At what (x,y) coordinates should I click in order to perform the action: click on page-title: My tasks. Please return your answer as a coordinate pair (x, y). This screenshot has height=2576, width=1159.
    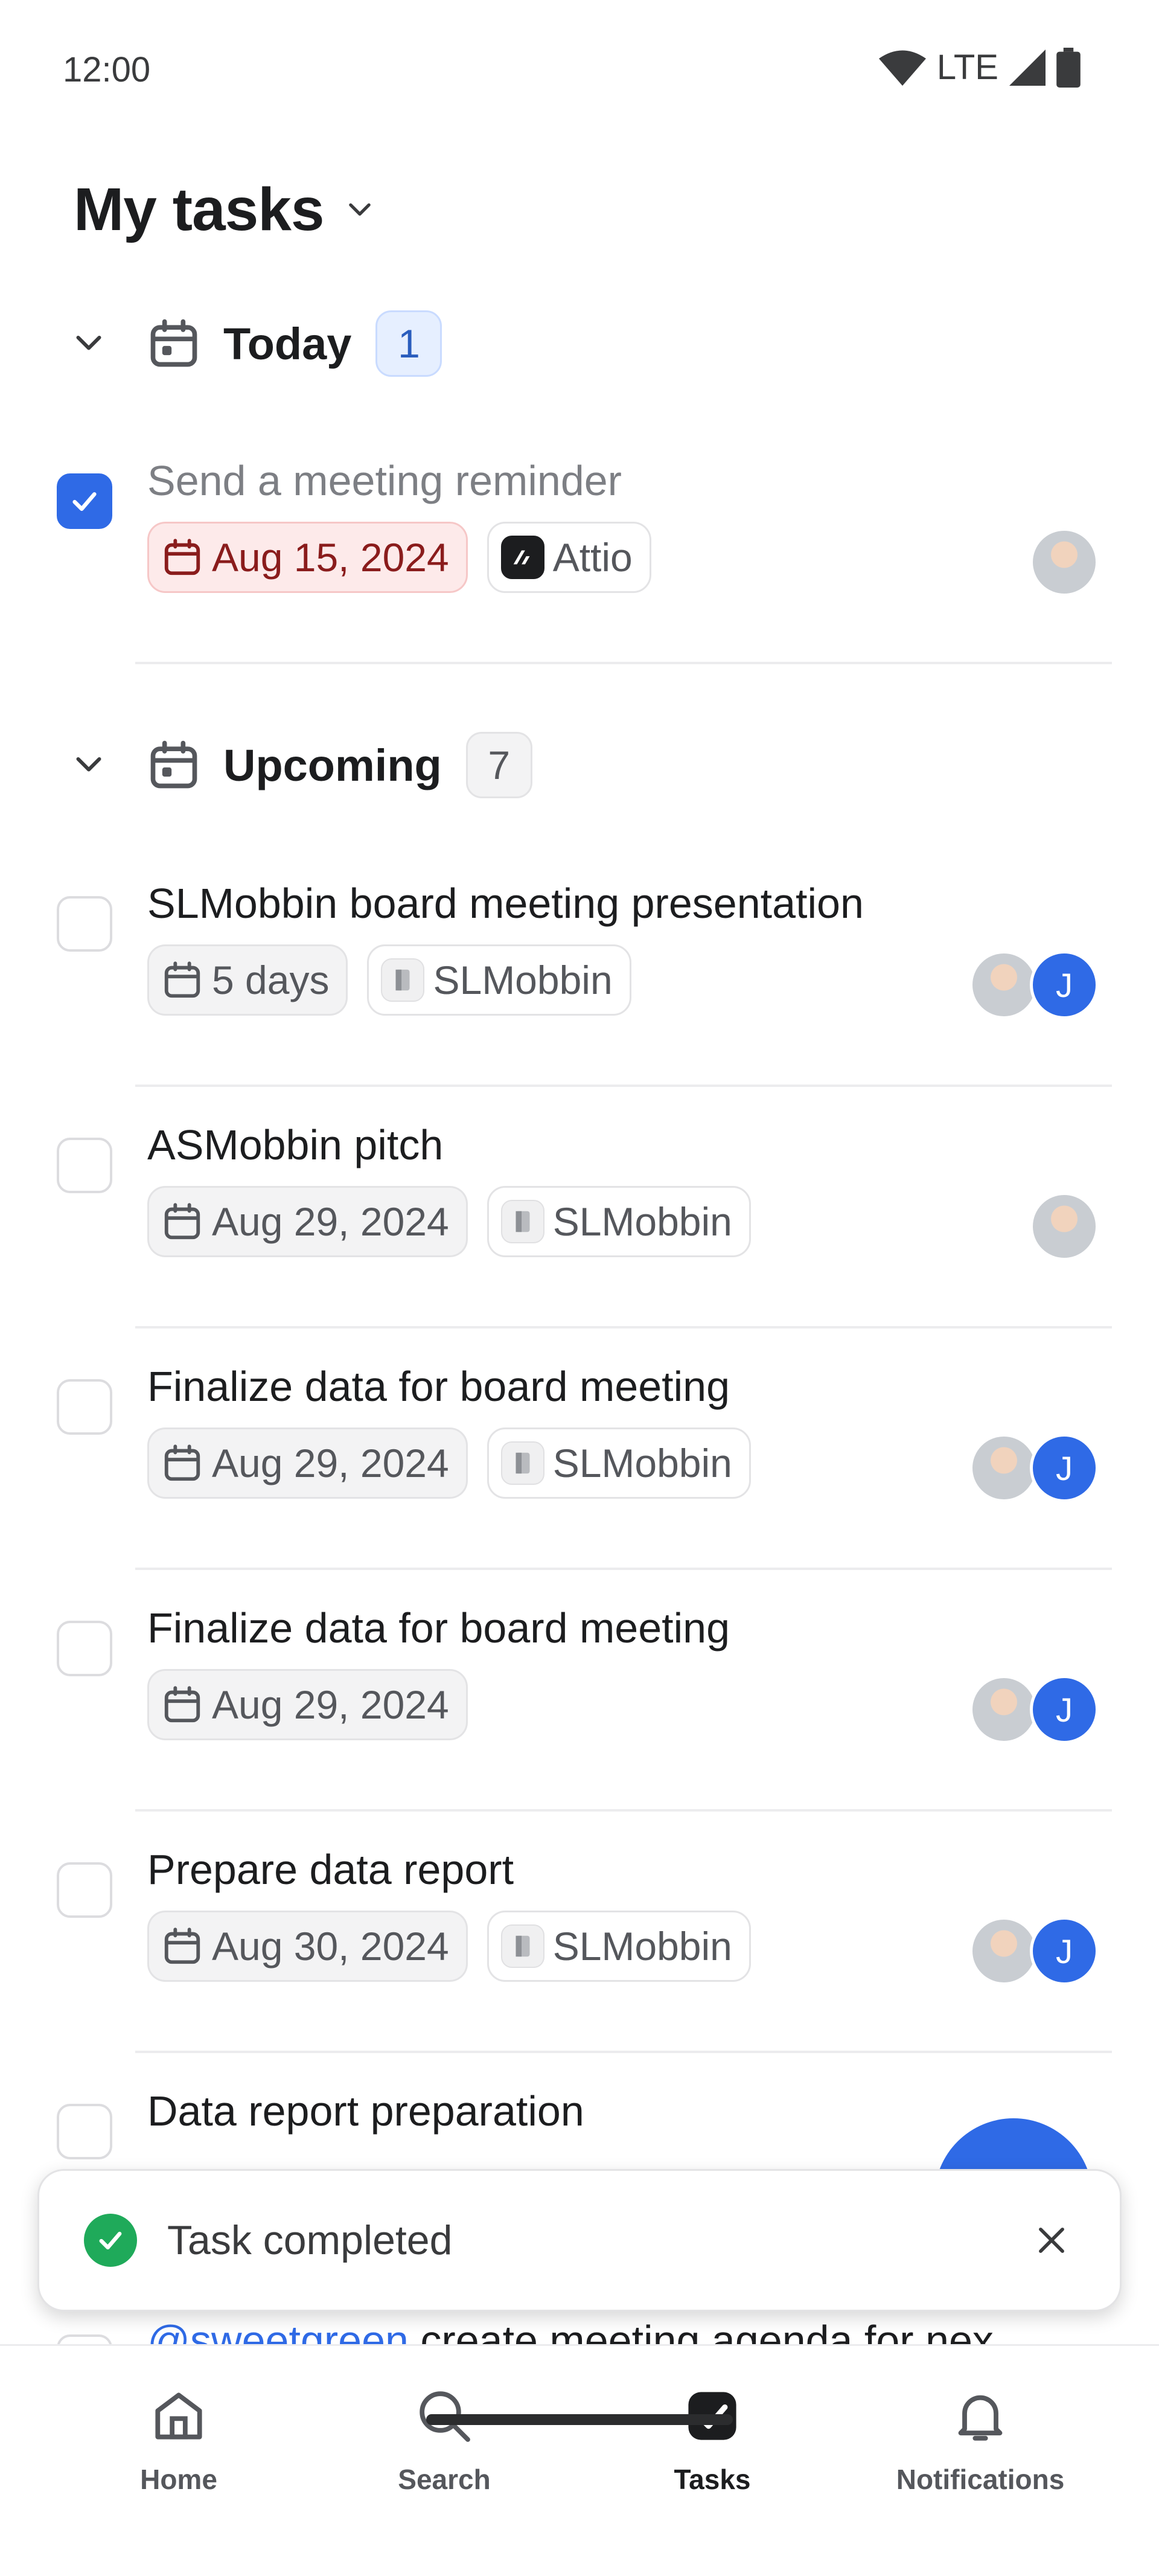
    Looking at the image, I should click on (199, 209).